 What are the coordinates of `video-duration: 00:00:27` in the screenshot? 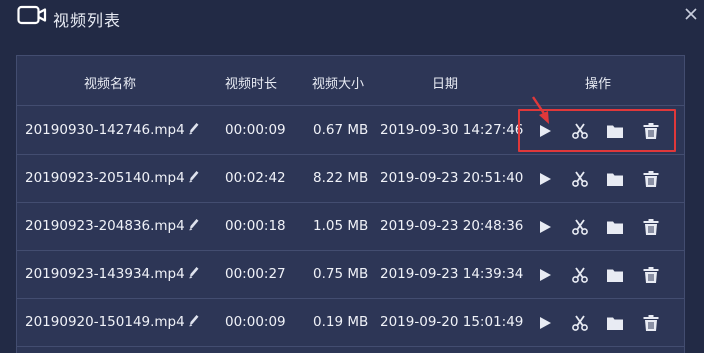 It's located at (255, 274).